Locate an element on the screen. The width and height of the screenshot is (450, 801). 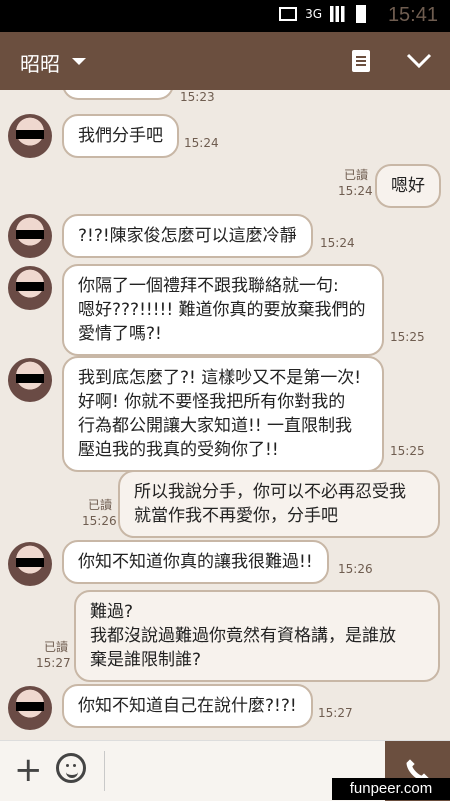
partial-message-bubble is located at coordinates (118, 95).